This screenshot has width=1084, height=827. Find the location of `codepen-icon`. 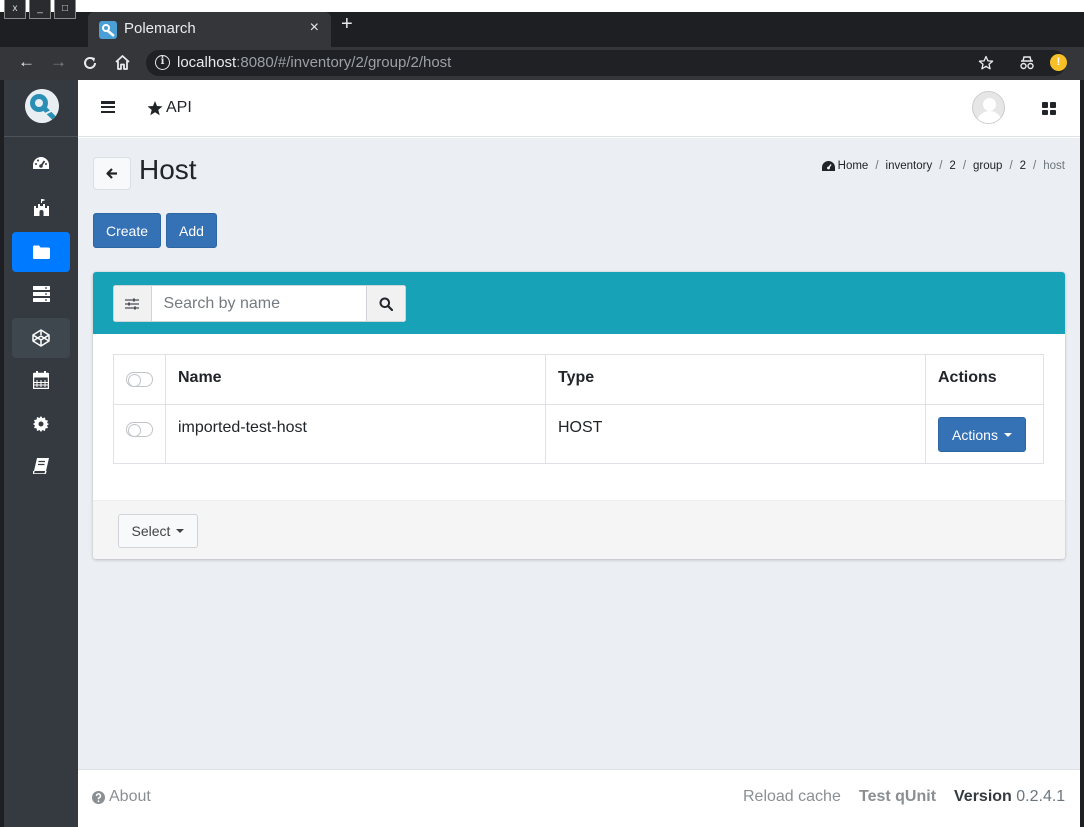

codepen-icon is located at coordinates (41, 338).